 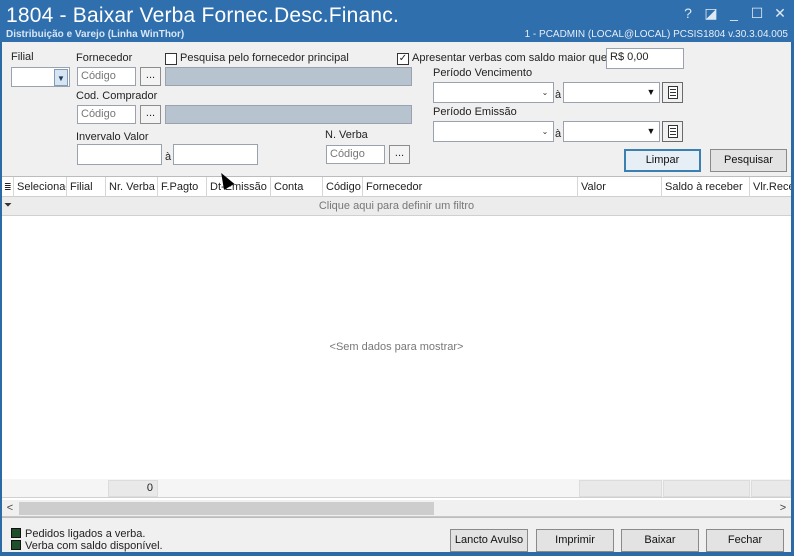 What do you see at coordinates (483, 73) in the screenshot?
I see `periodo-vencimento-label: Período Vencimento` at bounding box center [483, 73].